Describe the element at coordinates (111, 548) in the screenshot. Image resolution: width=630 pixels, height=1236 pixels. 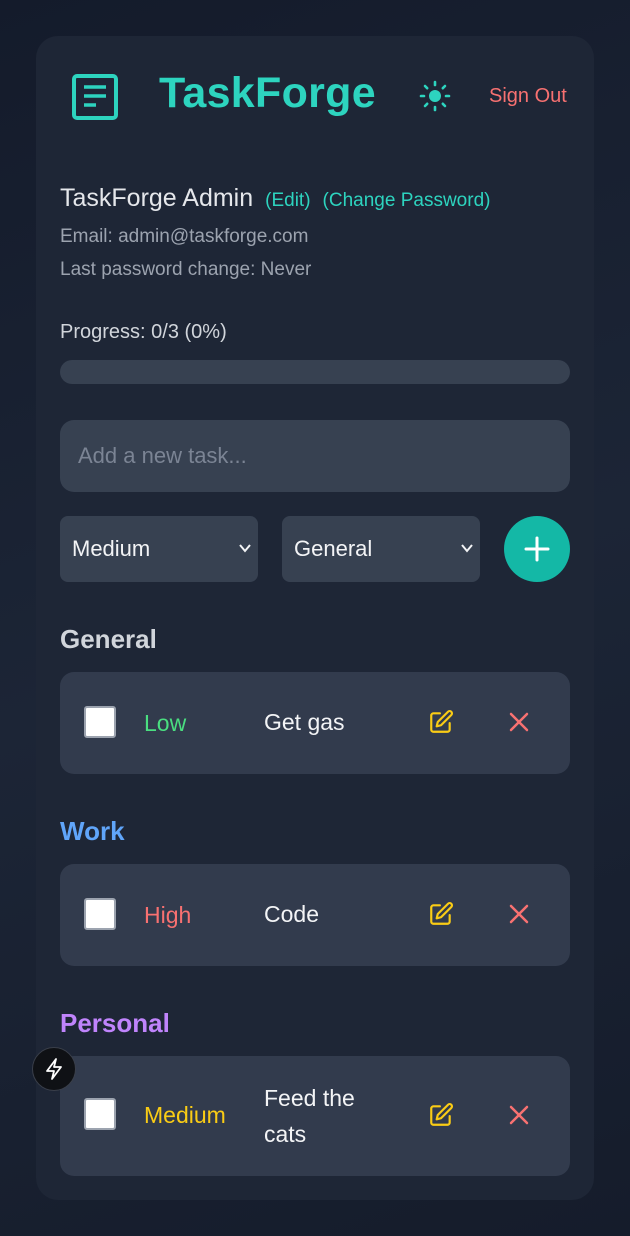
I see `priority-select-value: Medium` at that location.